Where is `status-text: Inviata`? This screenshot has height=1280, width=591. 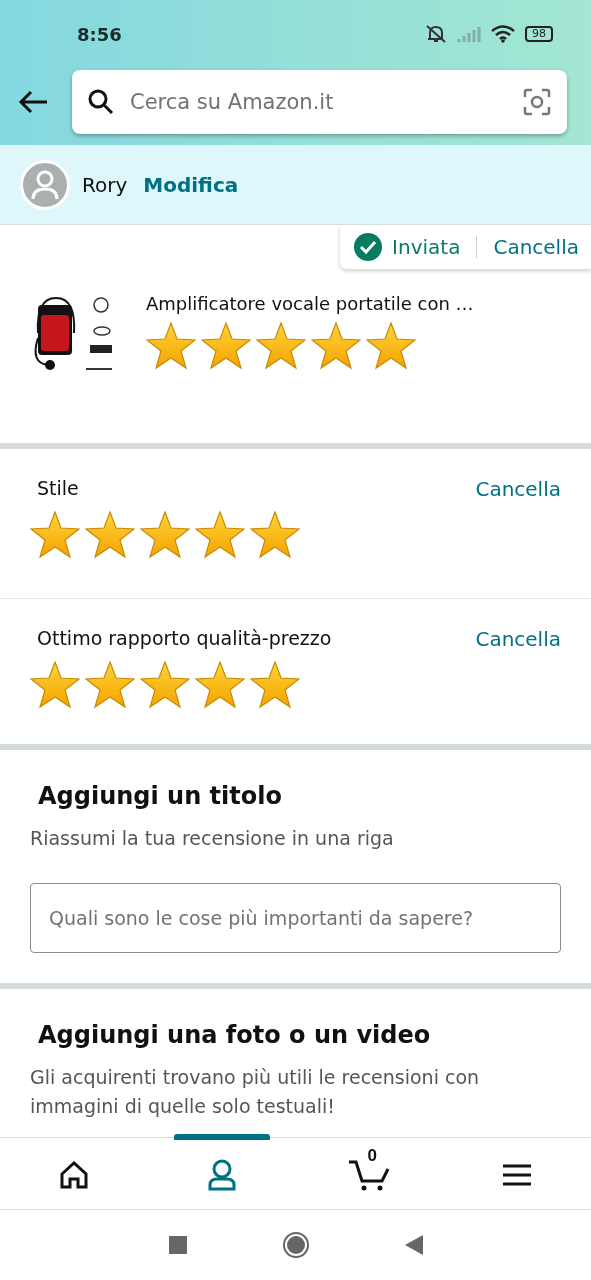 status-text: Inviata is located at coordinates (426, 247).